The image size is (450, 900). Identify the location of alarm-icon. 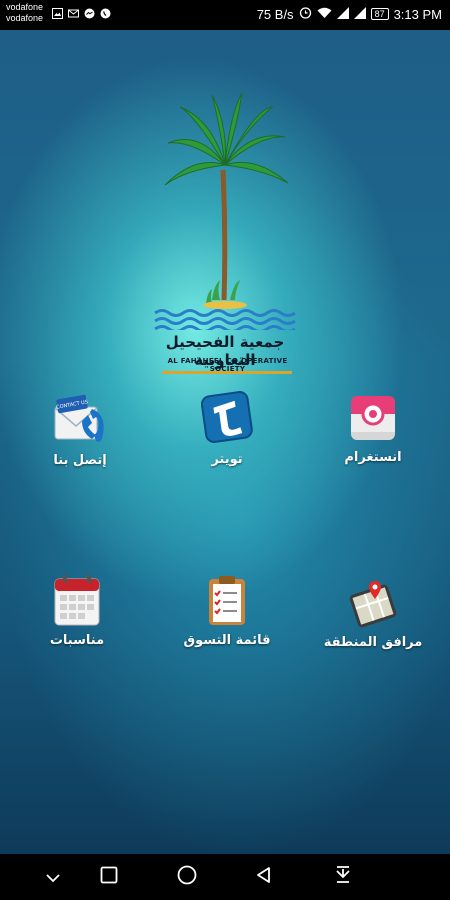
(305, 14).